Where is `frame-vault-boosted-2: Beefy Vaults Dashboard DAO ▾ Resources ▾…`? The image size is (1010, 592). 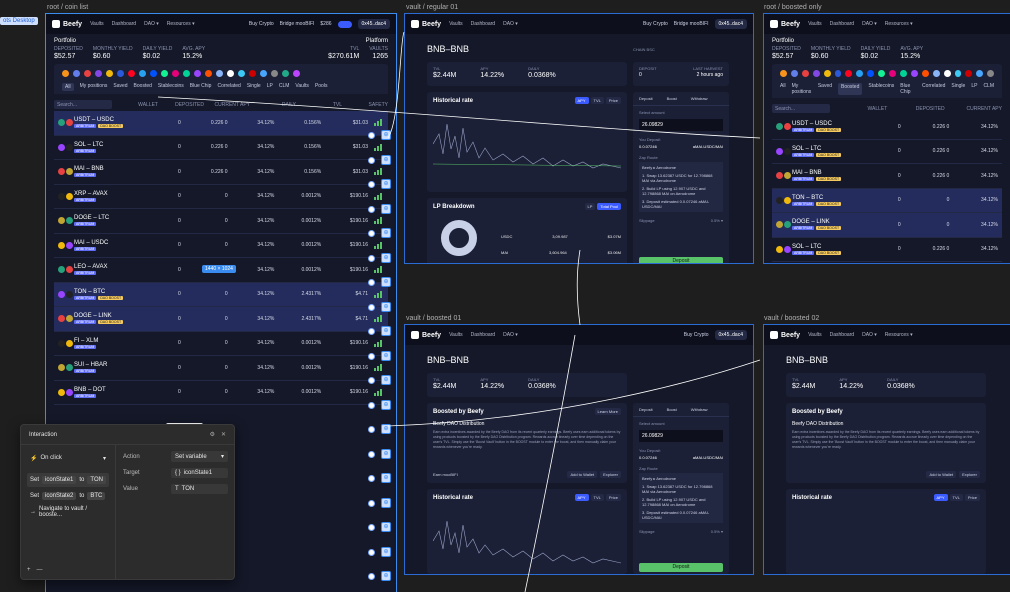 frame-vault-boosted-2: Beefy Vaults Dashboard DAO ▾ Resources ▾… is located at coordinates (886, 449).